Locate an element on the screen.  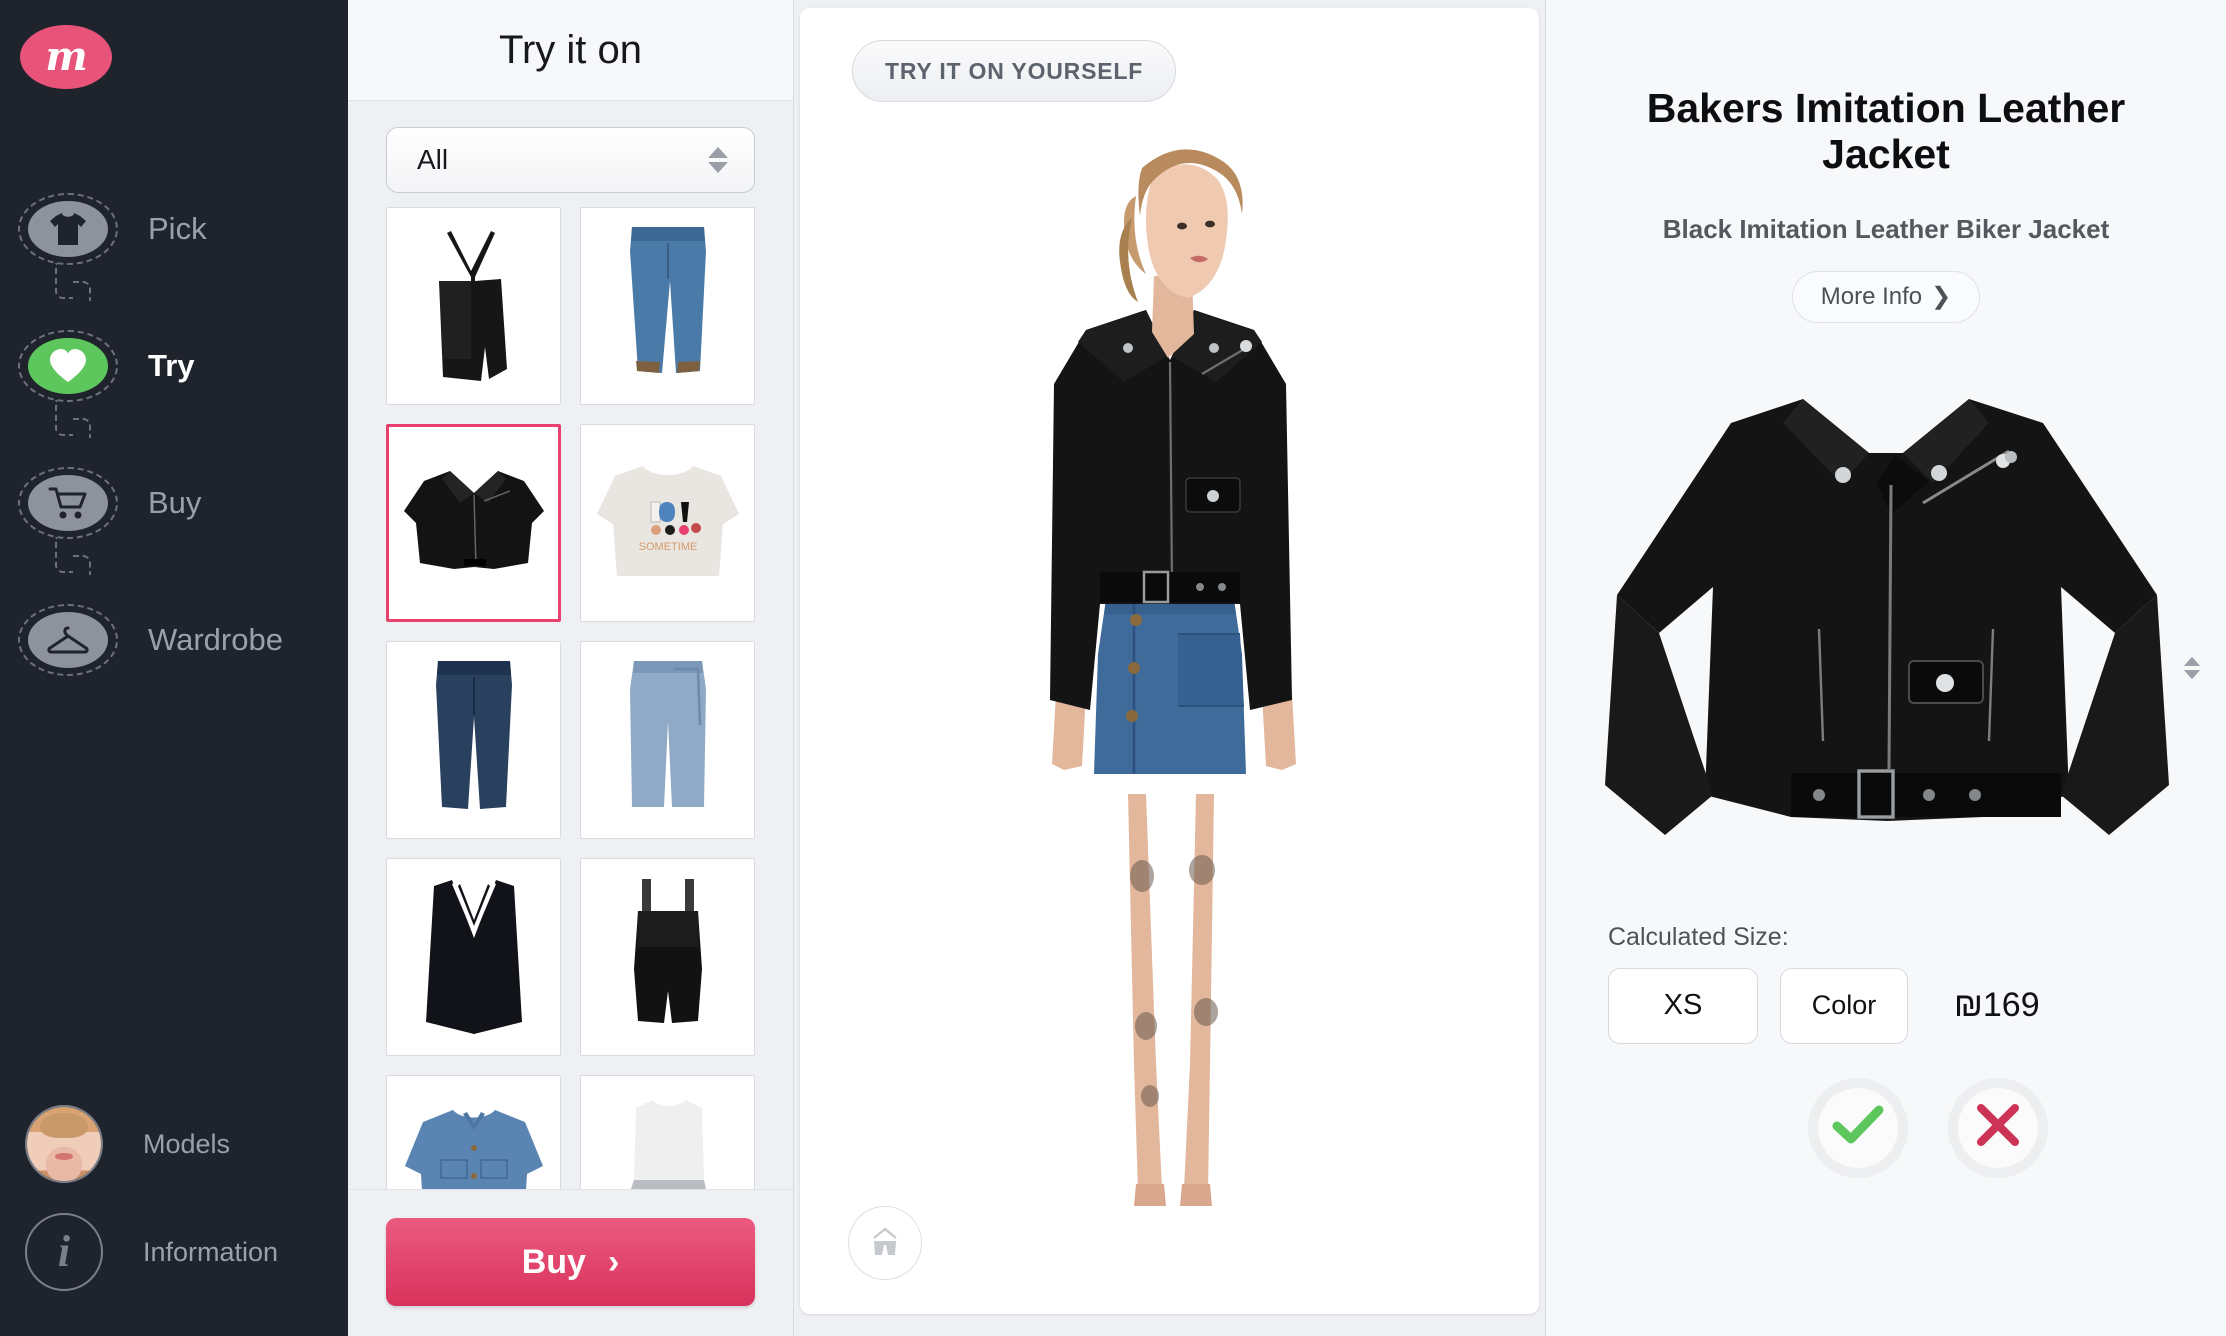
sidebar-item-buy: Buy is located at coordinates (174, 504).